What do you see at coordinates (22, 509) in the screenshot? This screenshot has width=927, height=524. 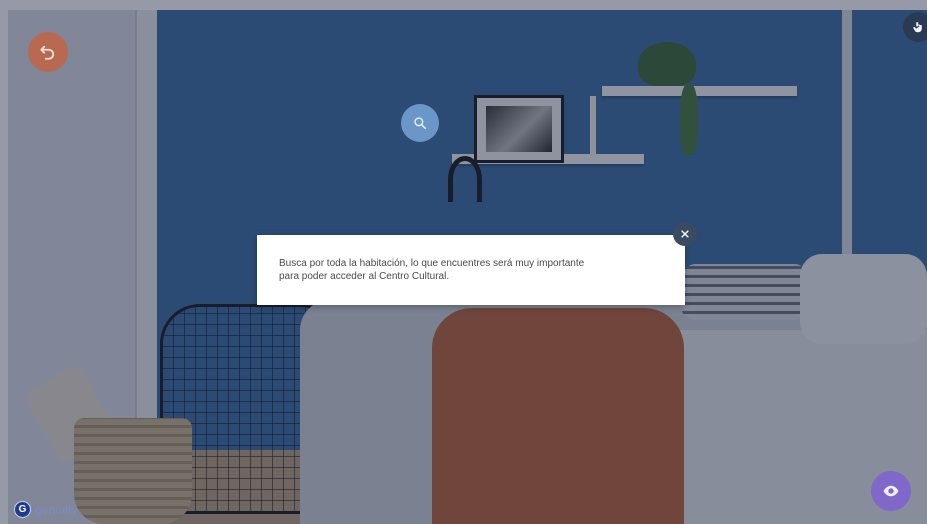 I see `genially-logo: G` at bounding box center [22, 509].